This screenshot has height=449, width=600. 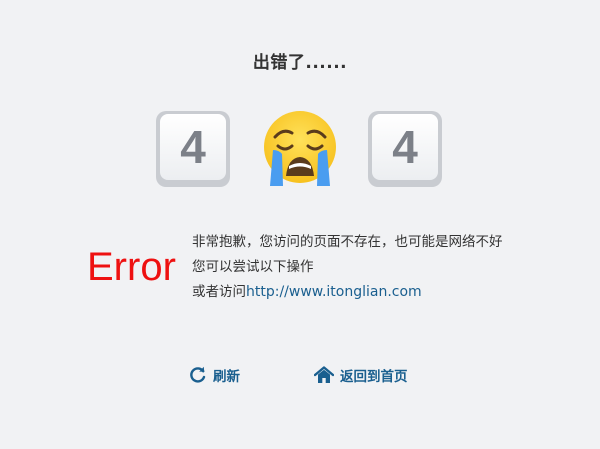 What do you see at coordinates (324, 374) in the screenshot?
I see `home-icon` at bounding box center [324, 374].